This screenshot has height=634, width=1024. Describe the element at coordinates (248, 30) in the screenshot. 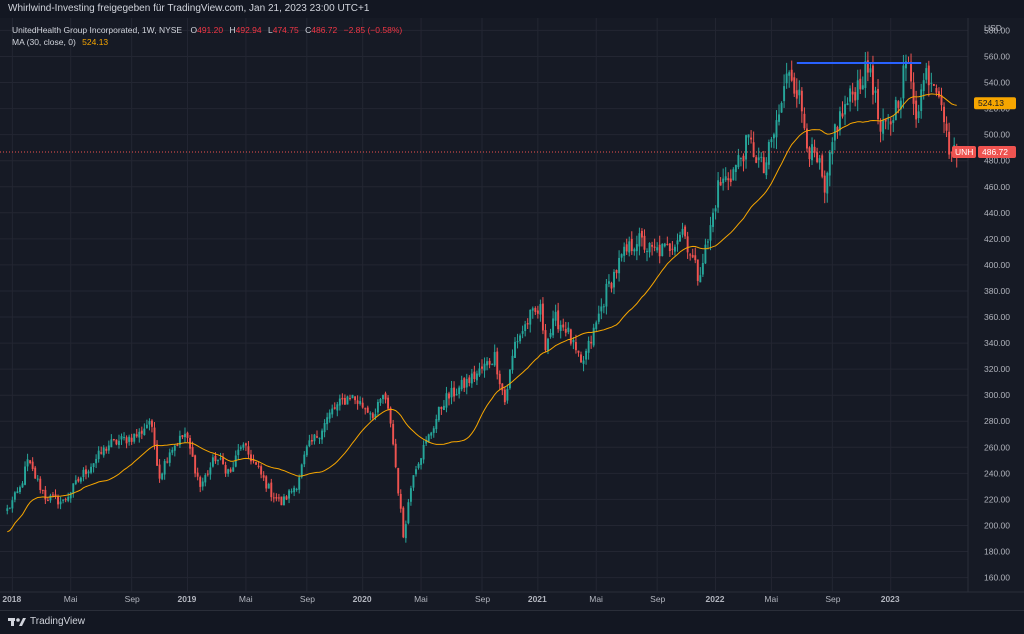

I see `high-value: 492.94` at that location.